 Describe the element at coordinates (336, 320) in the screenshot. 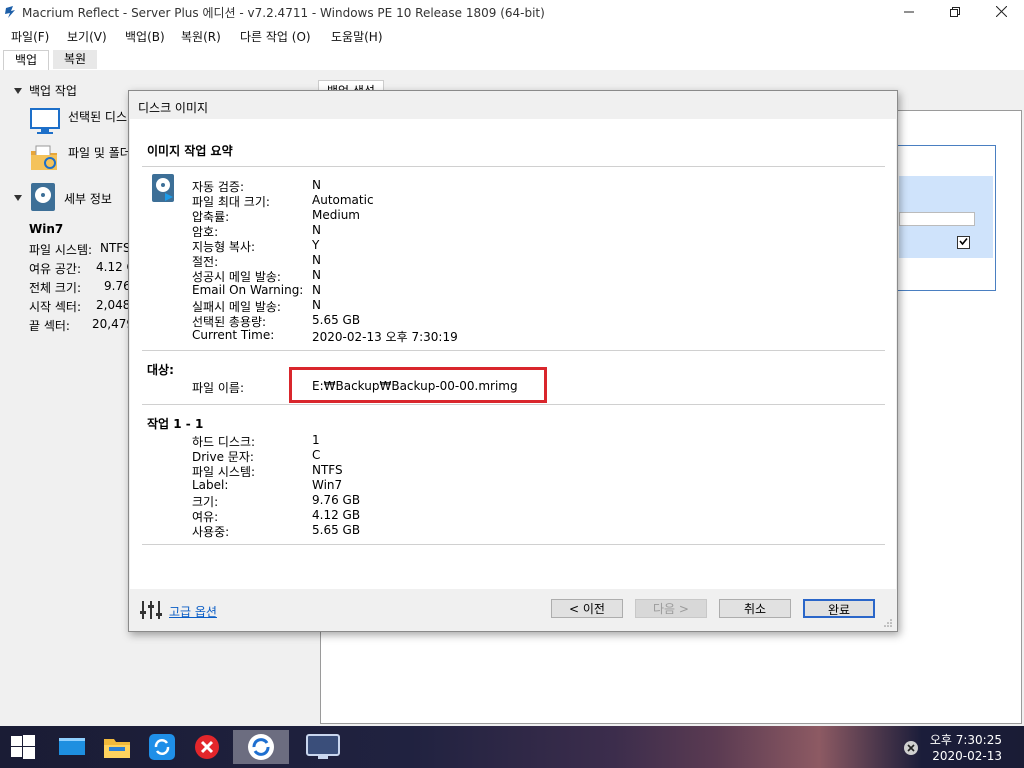

I see `summary-value: 5.65 GB` at that location.